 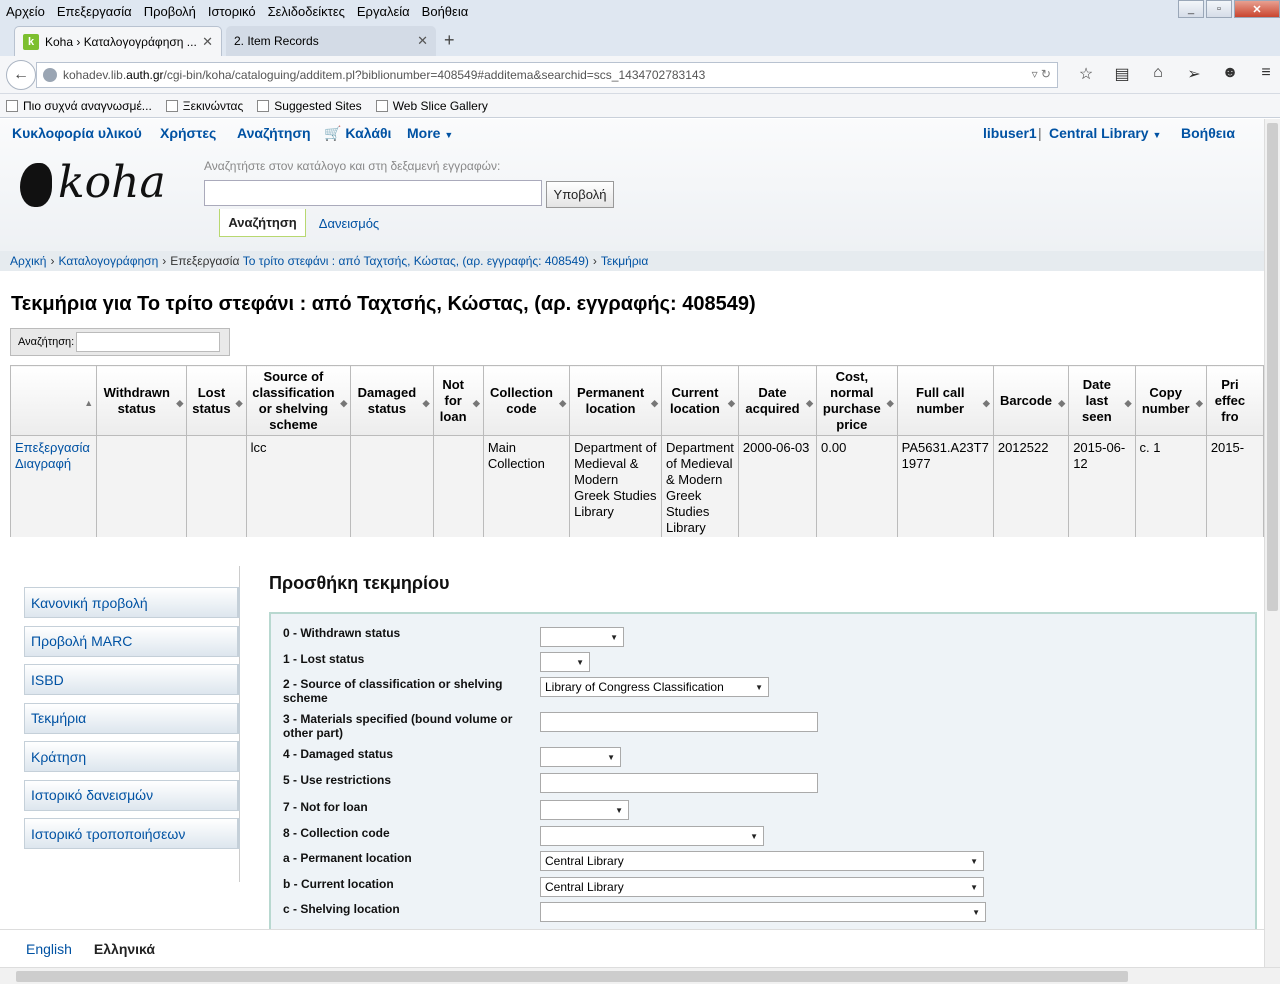 What do you see at coordinates (565, 662) in the screenshot?
I see `lost-status-select: ▼` at bounding box center [565, 662].